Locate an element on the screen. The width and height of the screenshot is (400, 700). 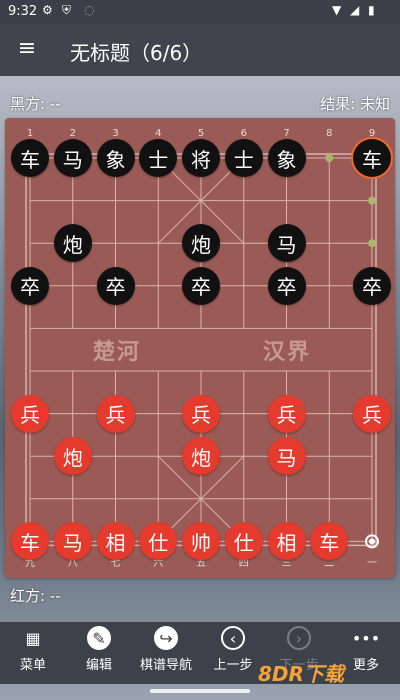
previous-step-button: ‹ 上一步 is located at coordinates (233, 653).